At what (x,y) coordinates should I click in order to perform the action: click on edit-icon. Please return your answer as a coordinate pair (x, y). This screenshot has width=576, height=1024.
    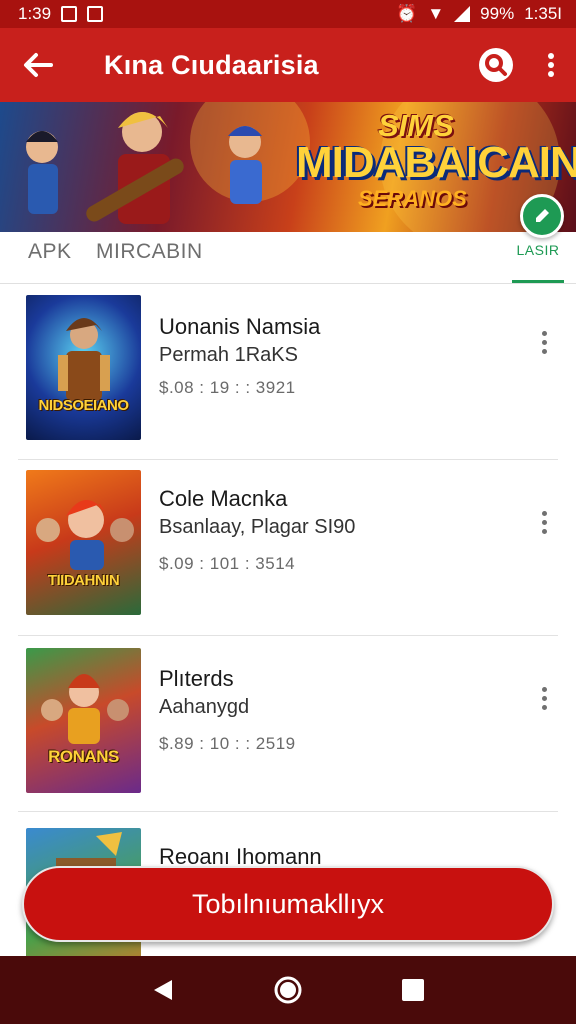
    Looking at the image, I should click on (542, 215).